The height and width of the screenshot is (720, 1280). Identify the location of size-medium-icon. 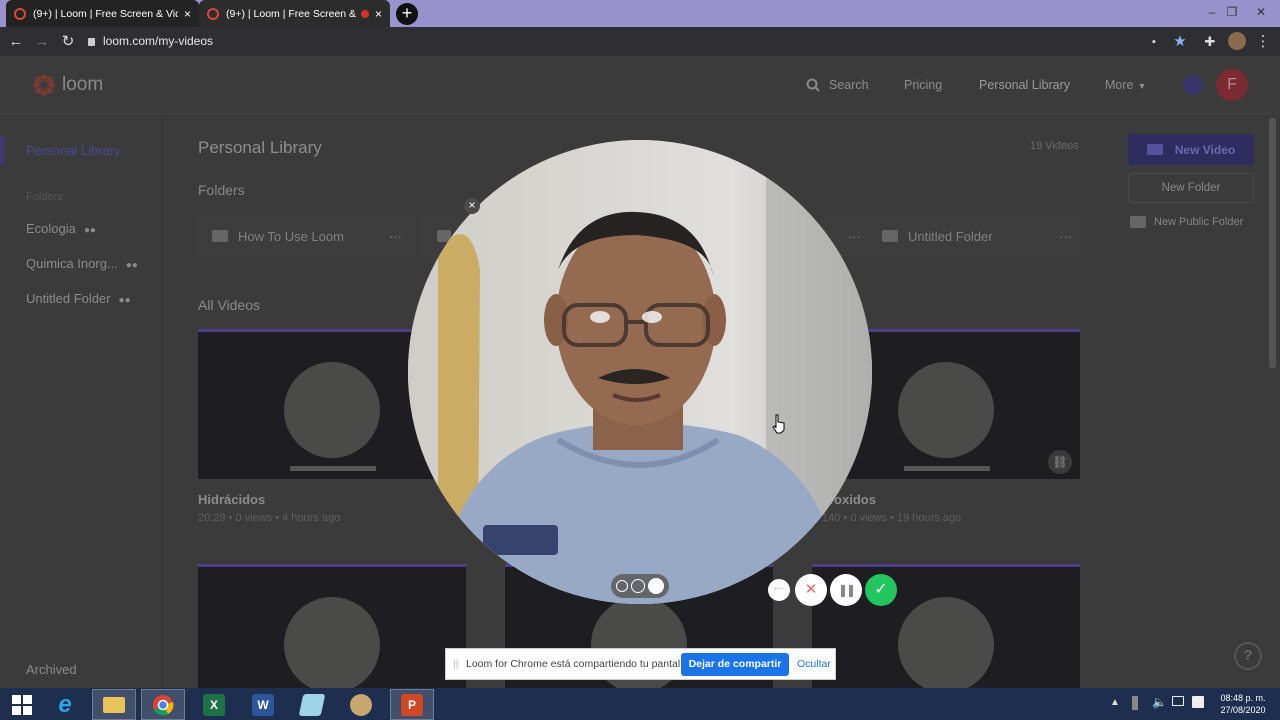
(638, 586).